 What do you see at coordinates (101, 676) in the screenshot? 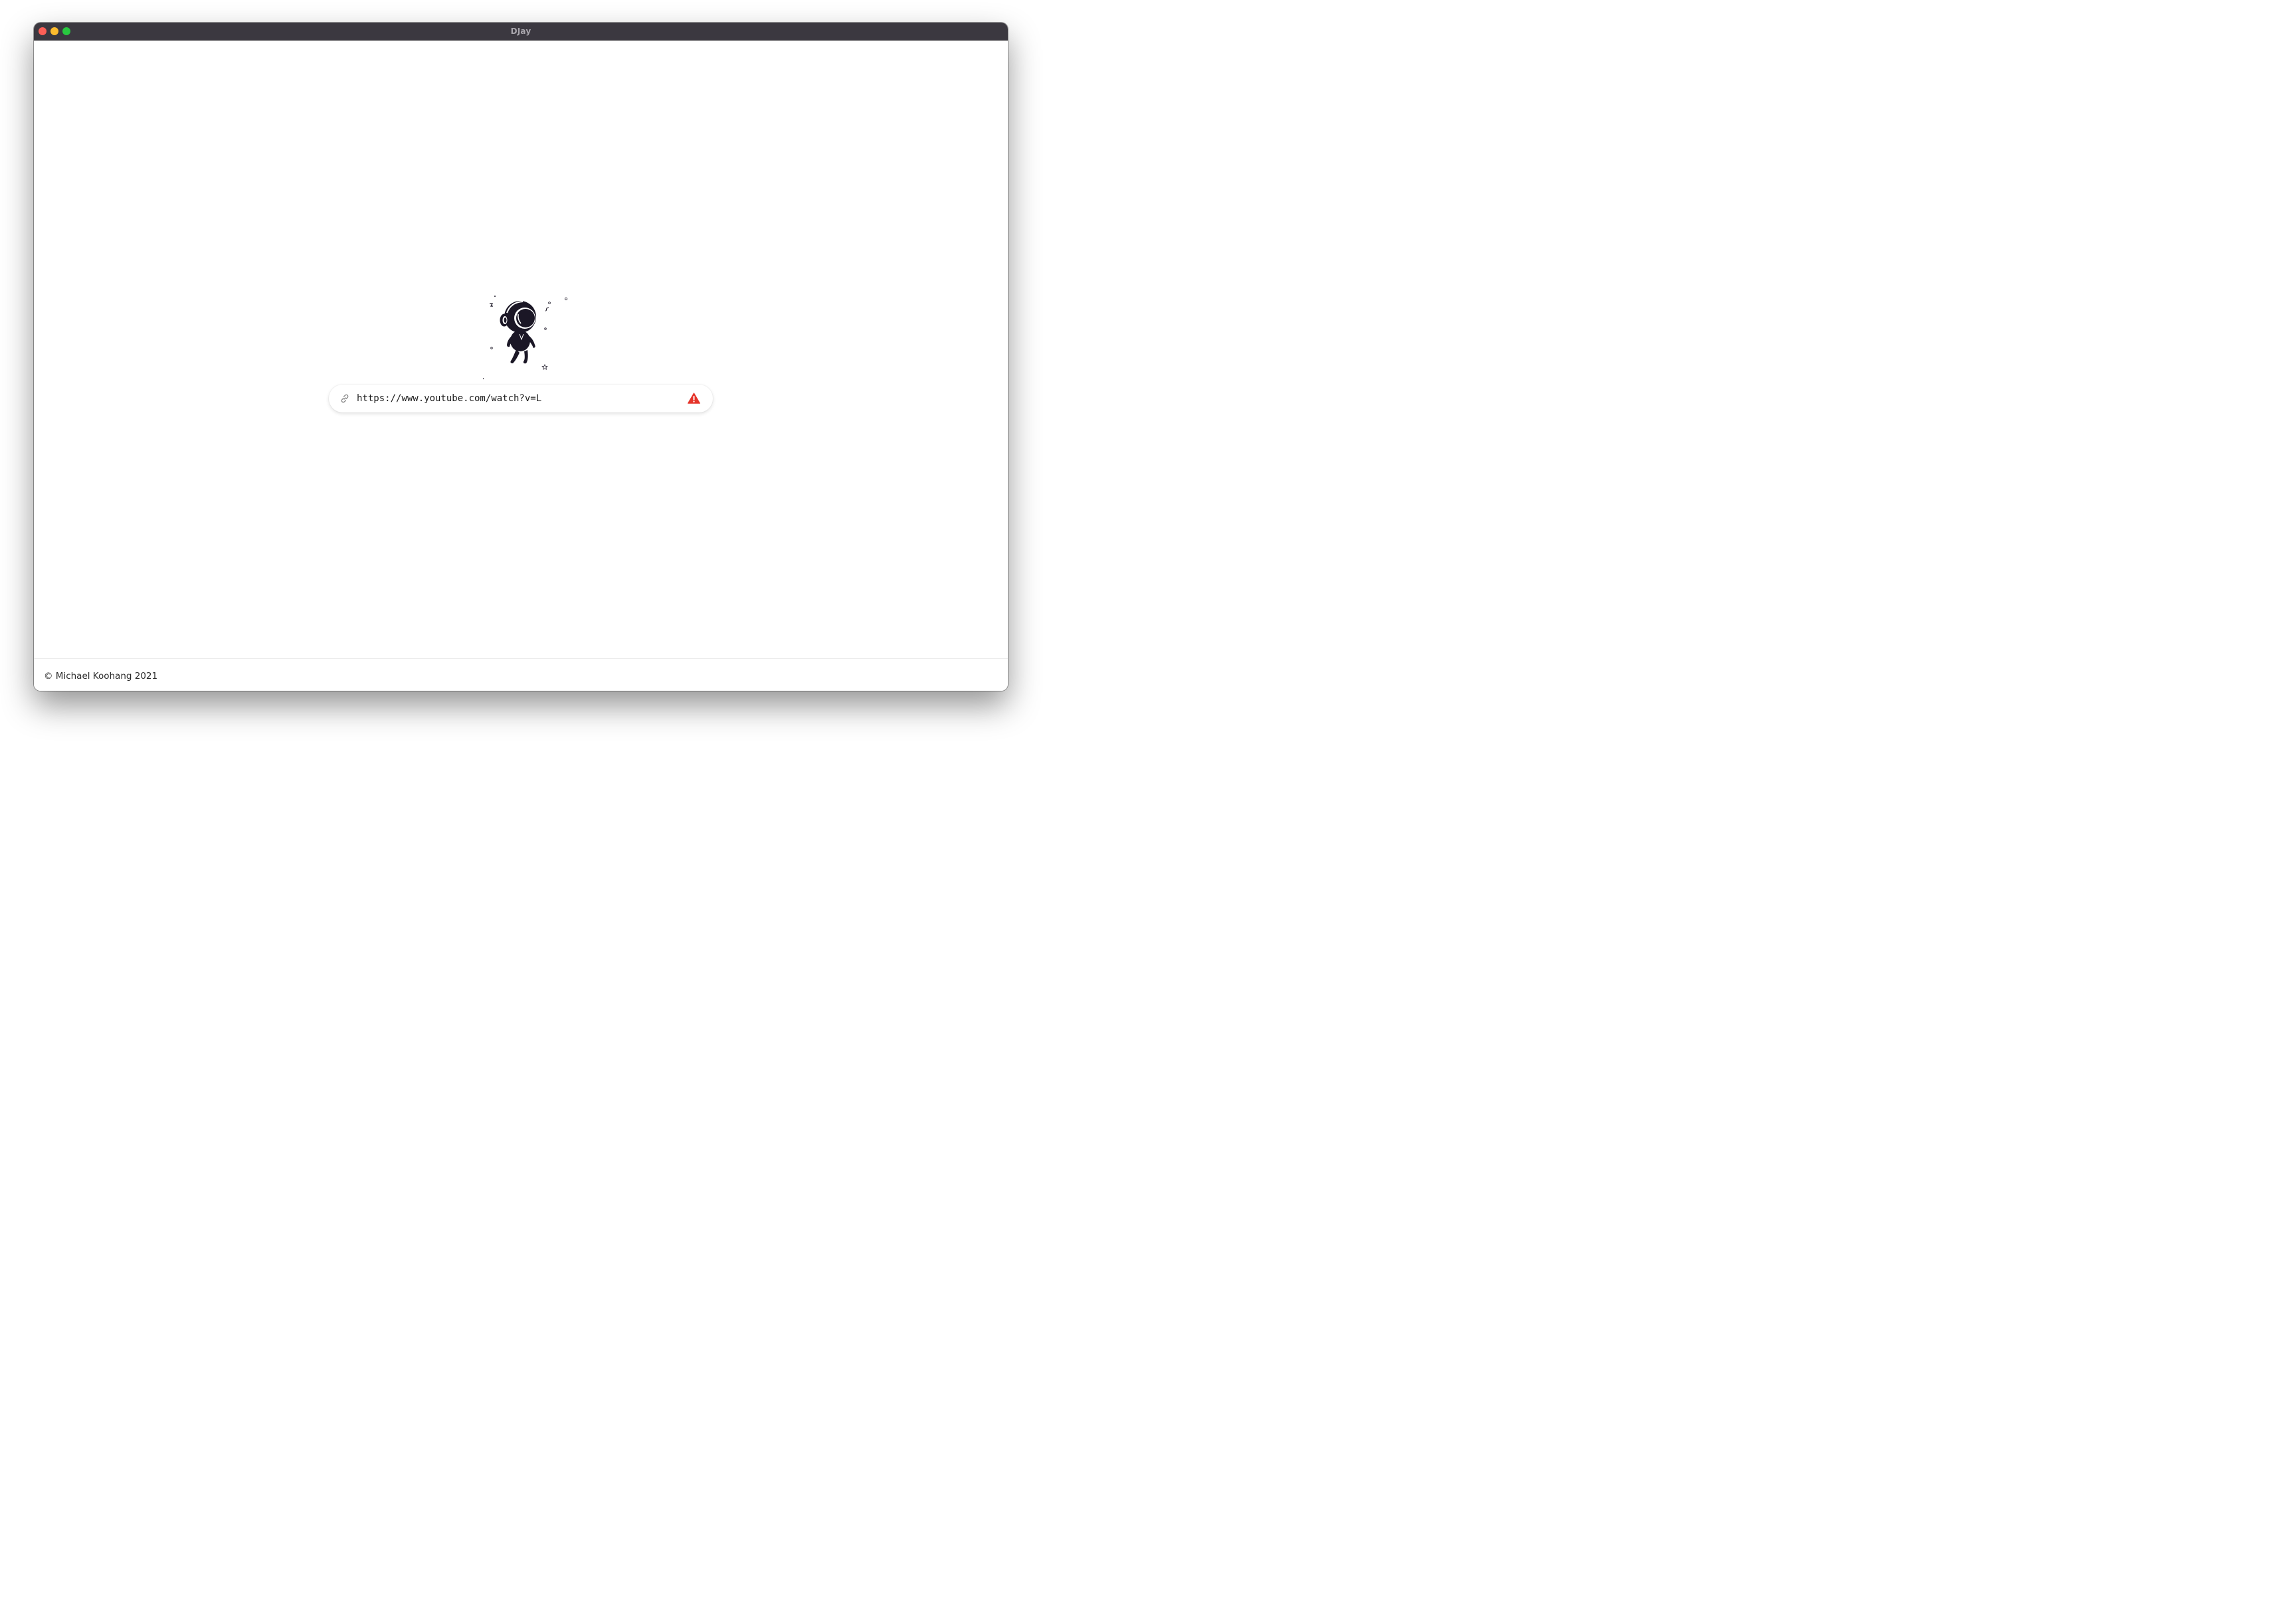
I see `copyright-text: © Michael Koohang 2021` at bounding box center [101, 676].